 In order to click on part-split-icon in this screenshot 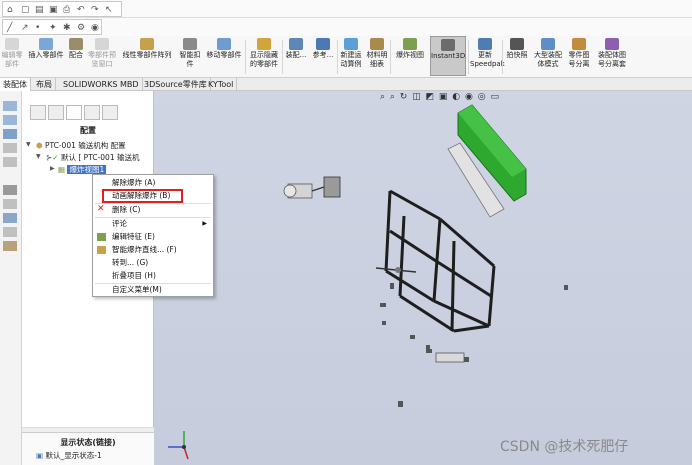, I will do `click(579, 44)`.